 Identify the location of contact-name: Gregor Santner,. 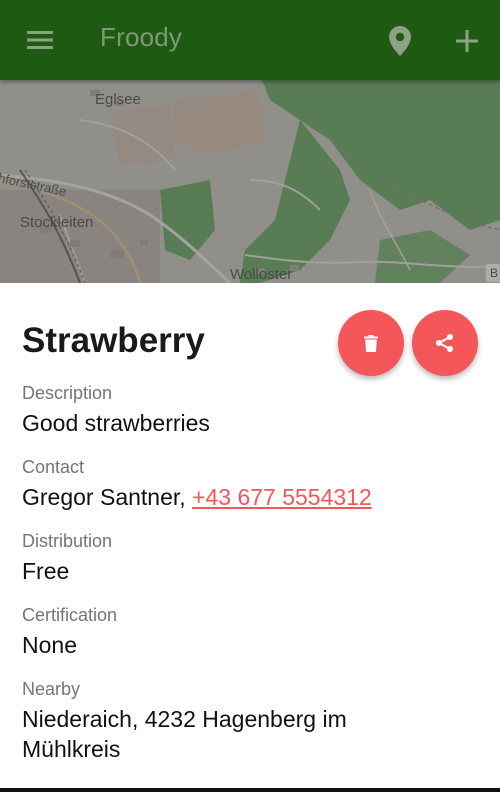
(107, 497).